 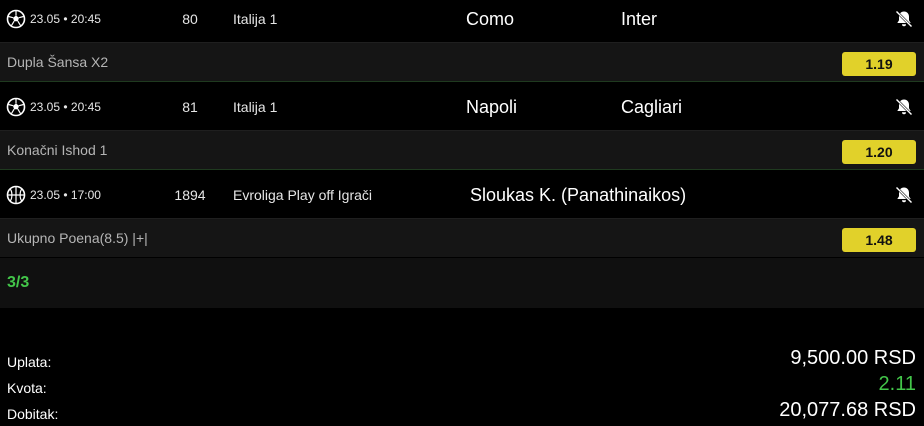 What do you see at coordinates (462, 357) in the screenshot?
I see `stake-line: Uplata: 9,500.00 RSD` at bounding box center [462, 357].